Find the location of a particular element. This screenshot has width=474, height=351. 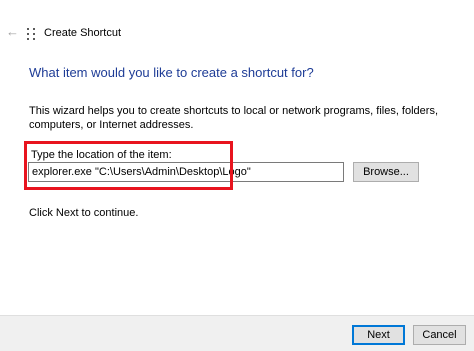

location-input is located at coordinates (186, 172).